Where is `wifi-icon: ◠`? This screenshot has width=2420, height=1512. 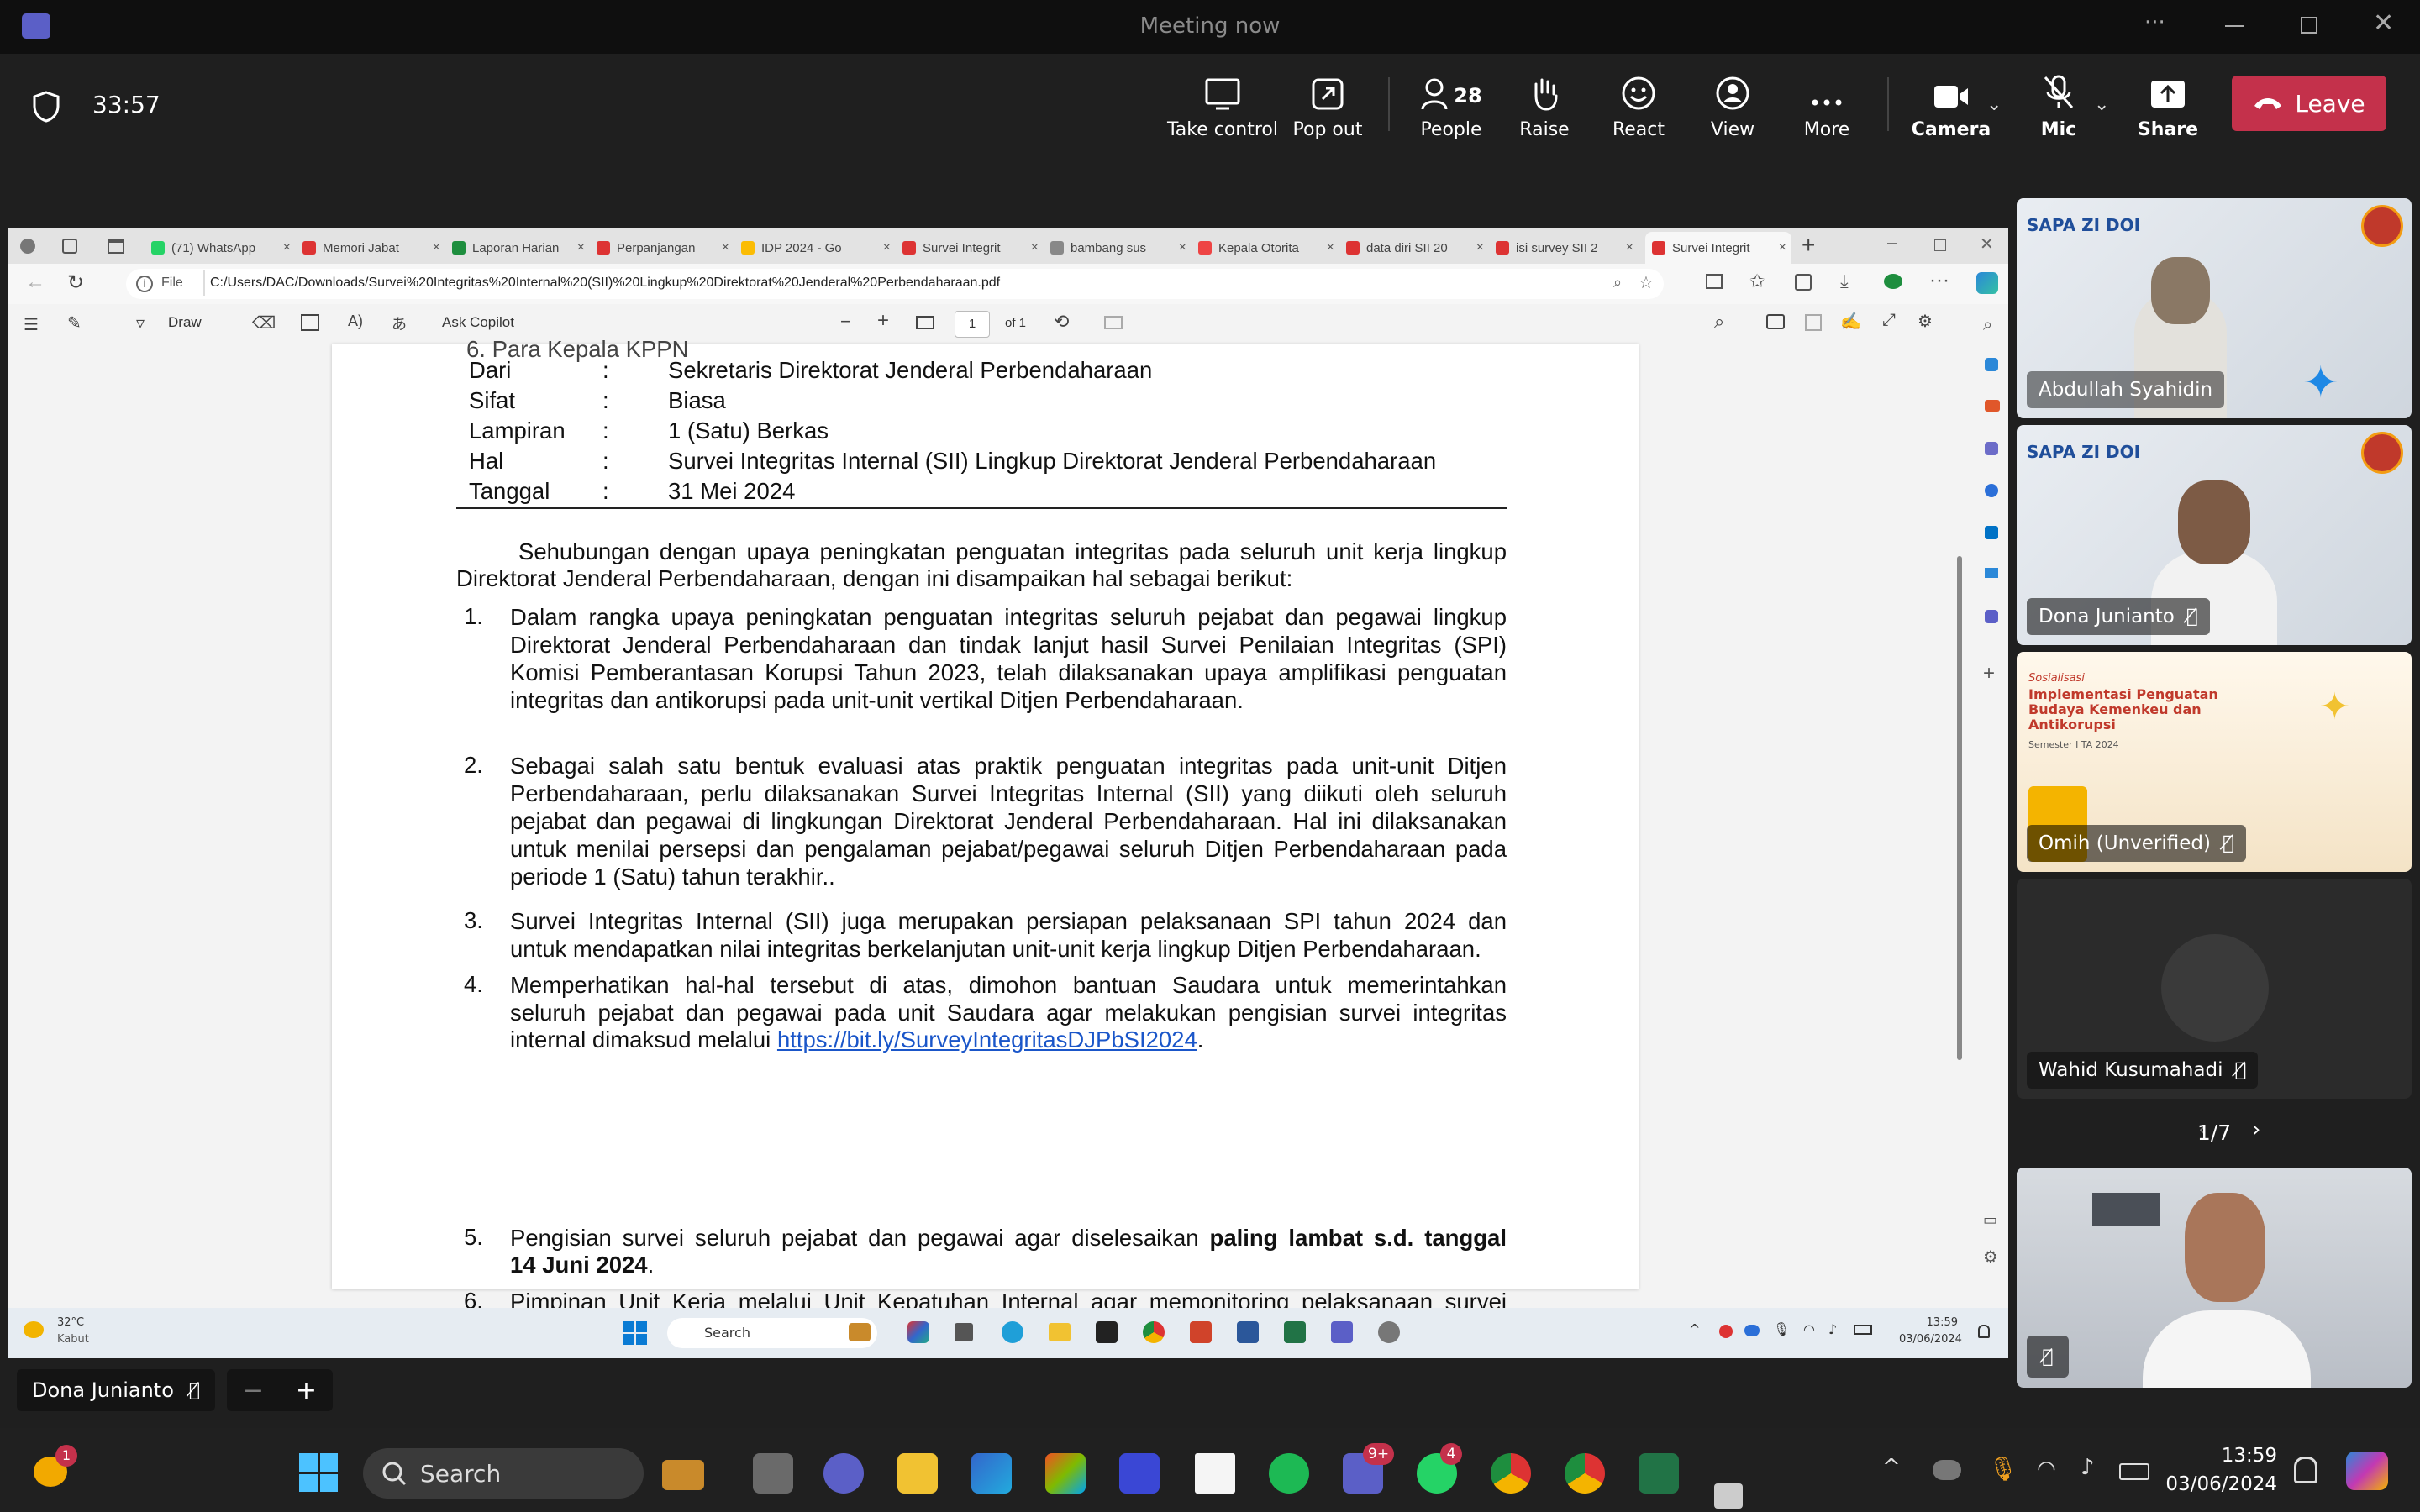
wifi-icon: ◠ is located at coordinates (2046, 1469).